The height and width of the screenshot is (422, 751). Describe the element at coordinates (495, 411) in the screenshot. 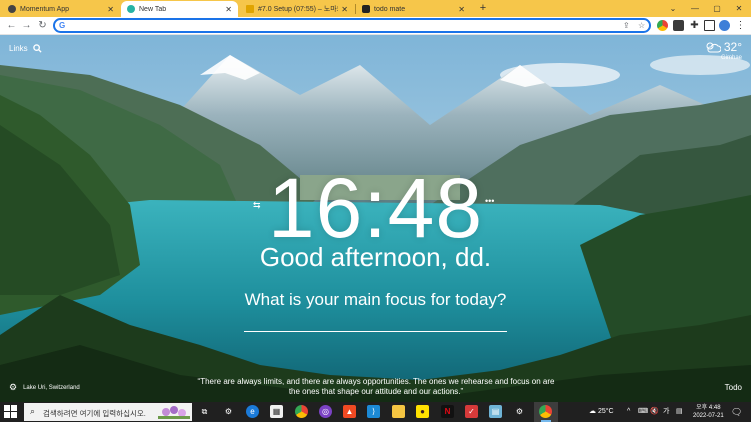

I see `app-icon: ▤` at that location.